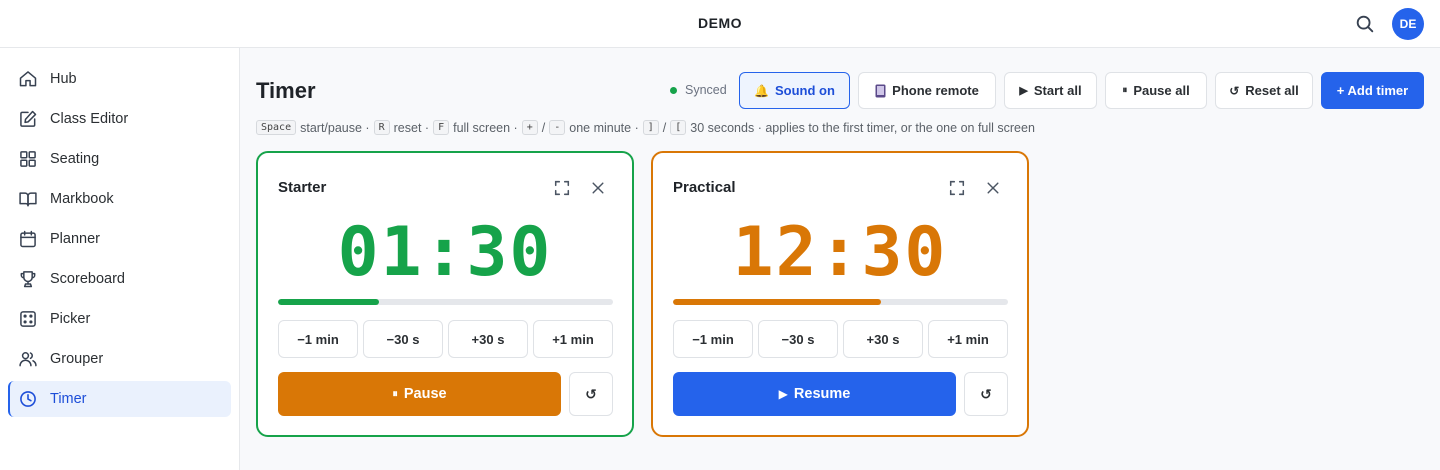 Image resolution: width=1440 pixels, height=470 pixels. I want to click on timer-name: Practical, so click(704, 187).